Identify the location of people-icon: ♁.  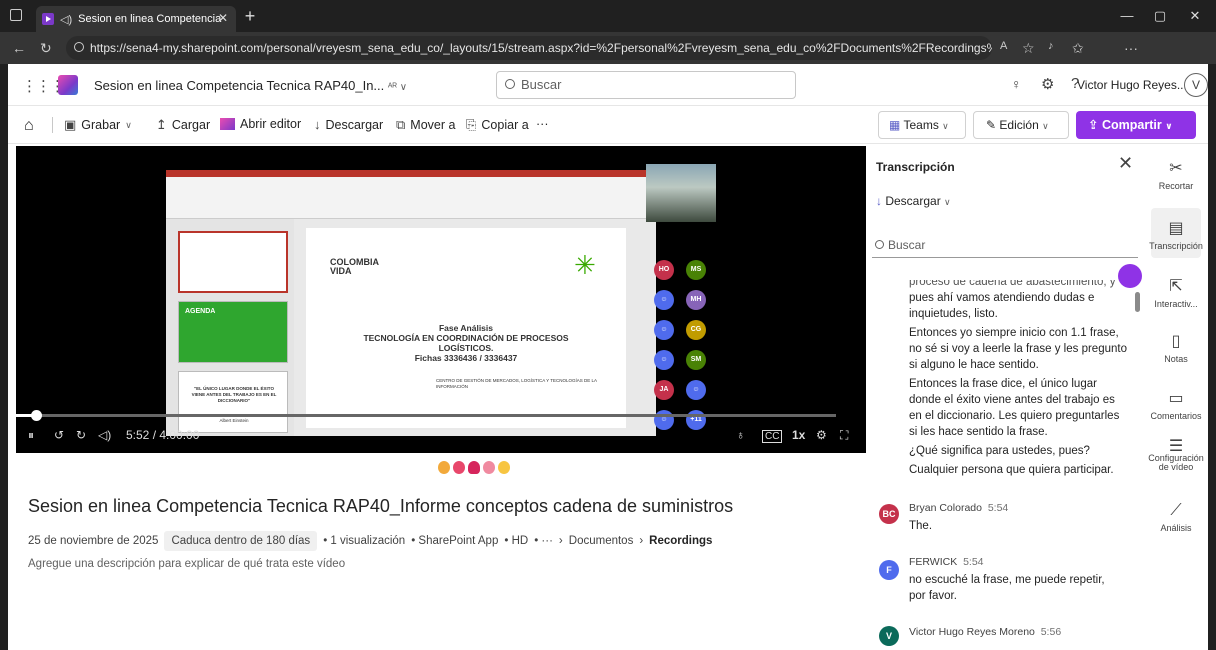
(740, 435).